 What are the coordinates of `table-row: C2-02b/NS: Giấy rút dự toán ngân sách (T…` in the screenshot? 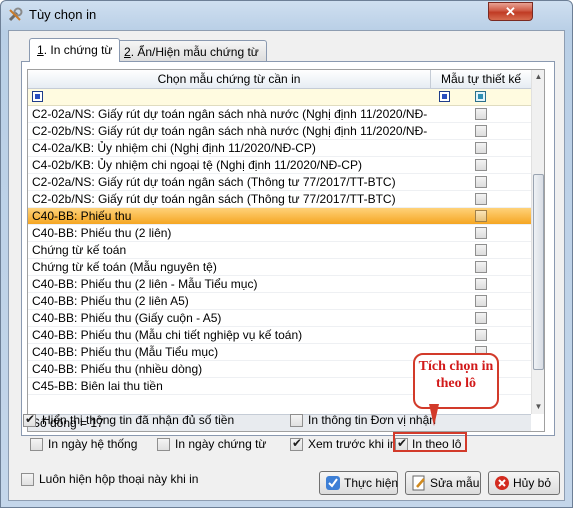 It's located at (279, 199).